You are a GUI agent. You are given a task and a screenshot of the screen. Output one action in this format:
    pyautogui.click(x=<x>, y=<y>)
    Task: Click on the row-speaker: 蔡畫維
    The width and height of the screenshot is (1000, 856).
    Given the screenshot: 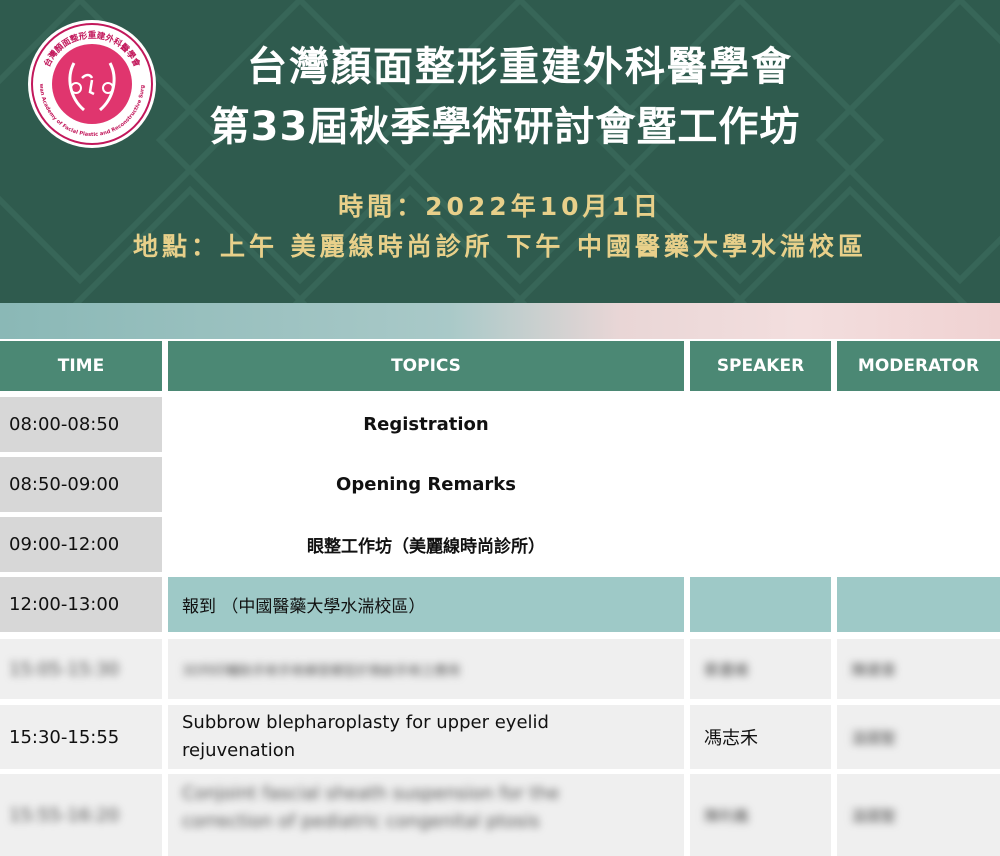 What is the action you would take?
    pyautogui.click(x=760, y=669)
    